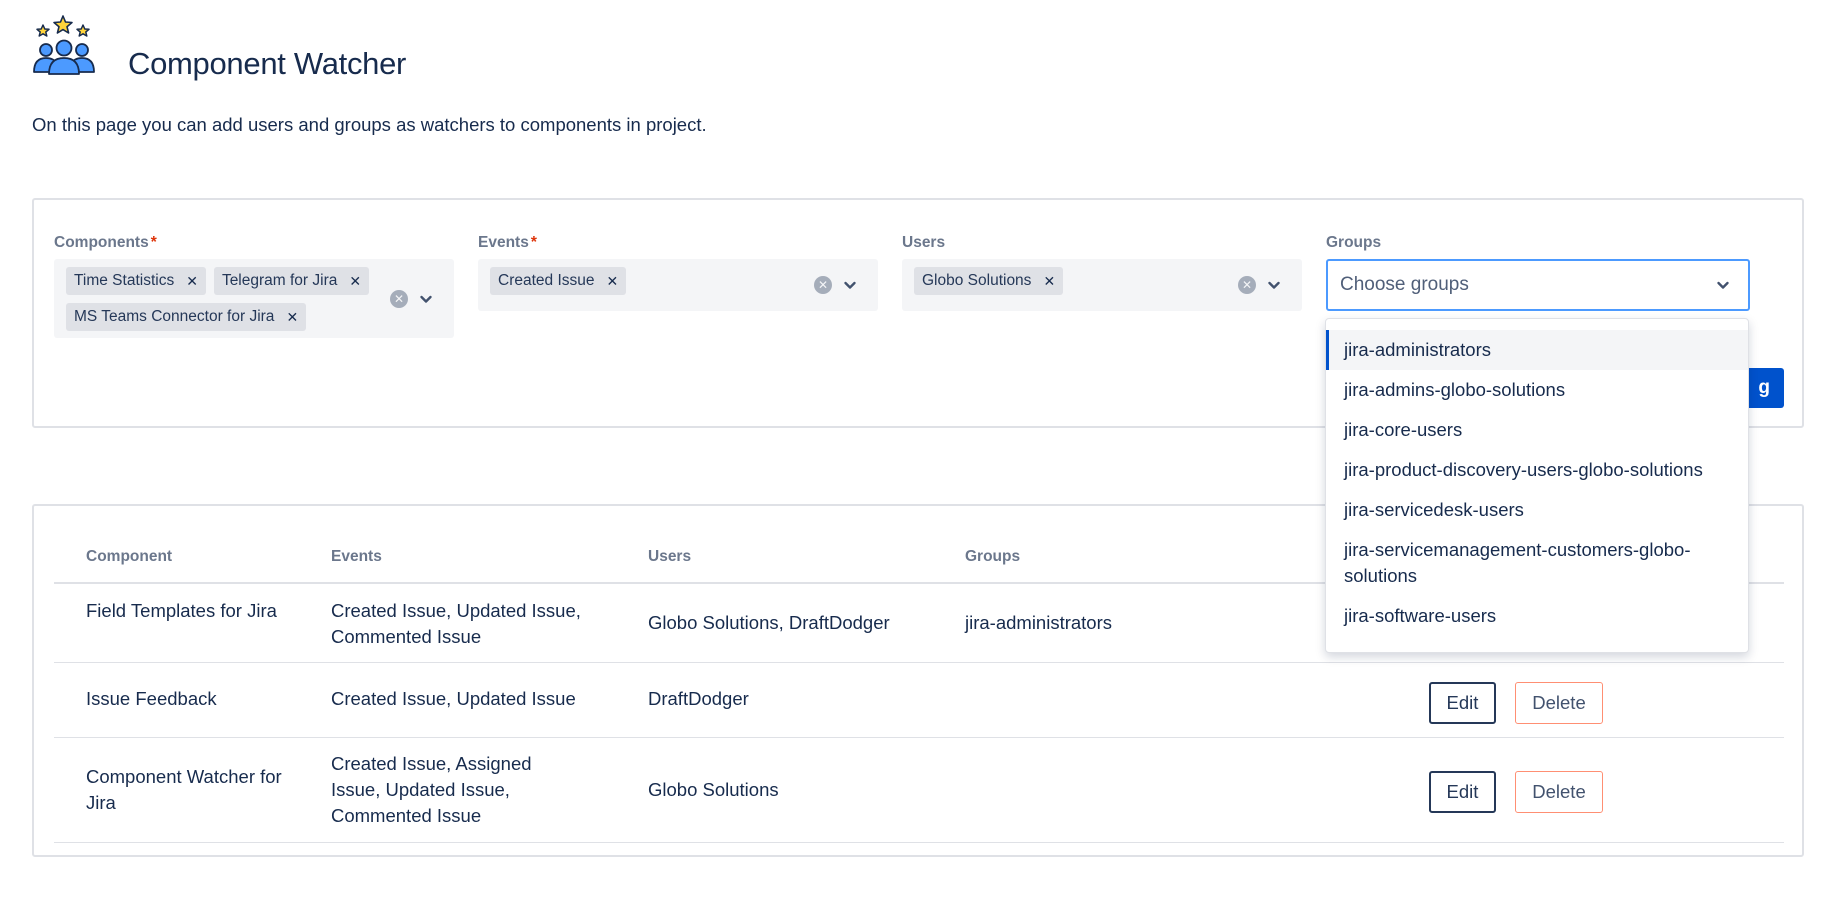  I want to click on component-chip: Telegram for Jira ✕, so click(291, 281).